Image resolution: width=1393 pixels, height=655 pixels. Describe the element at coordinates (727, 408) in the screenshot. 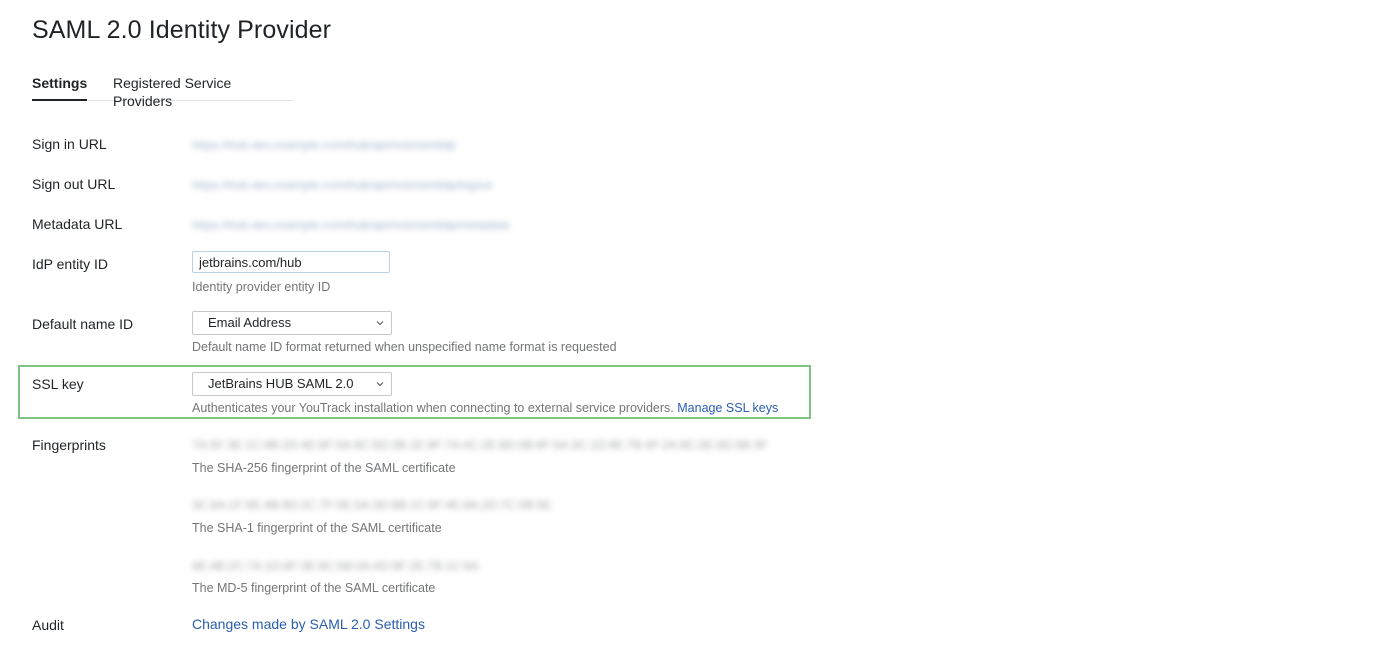

I see `manage-ssl-keys-link: Manage SSL keys` at that location.